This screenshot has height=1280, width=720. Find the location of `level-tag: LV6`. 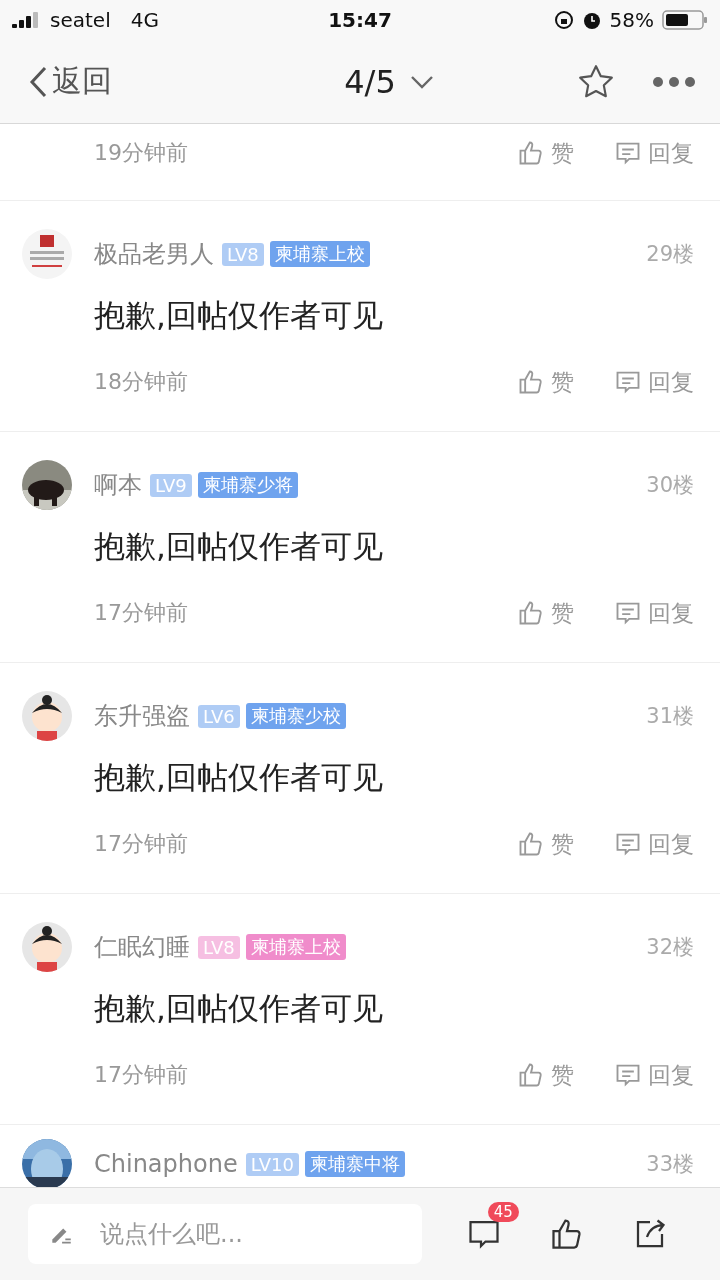

level-tag: LV6 is located at coordinates (219, 716).